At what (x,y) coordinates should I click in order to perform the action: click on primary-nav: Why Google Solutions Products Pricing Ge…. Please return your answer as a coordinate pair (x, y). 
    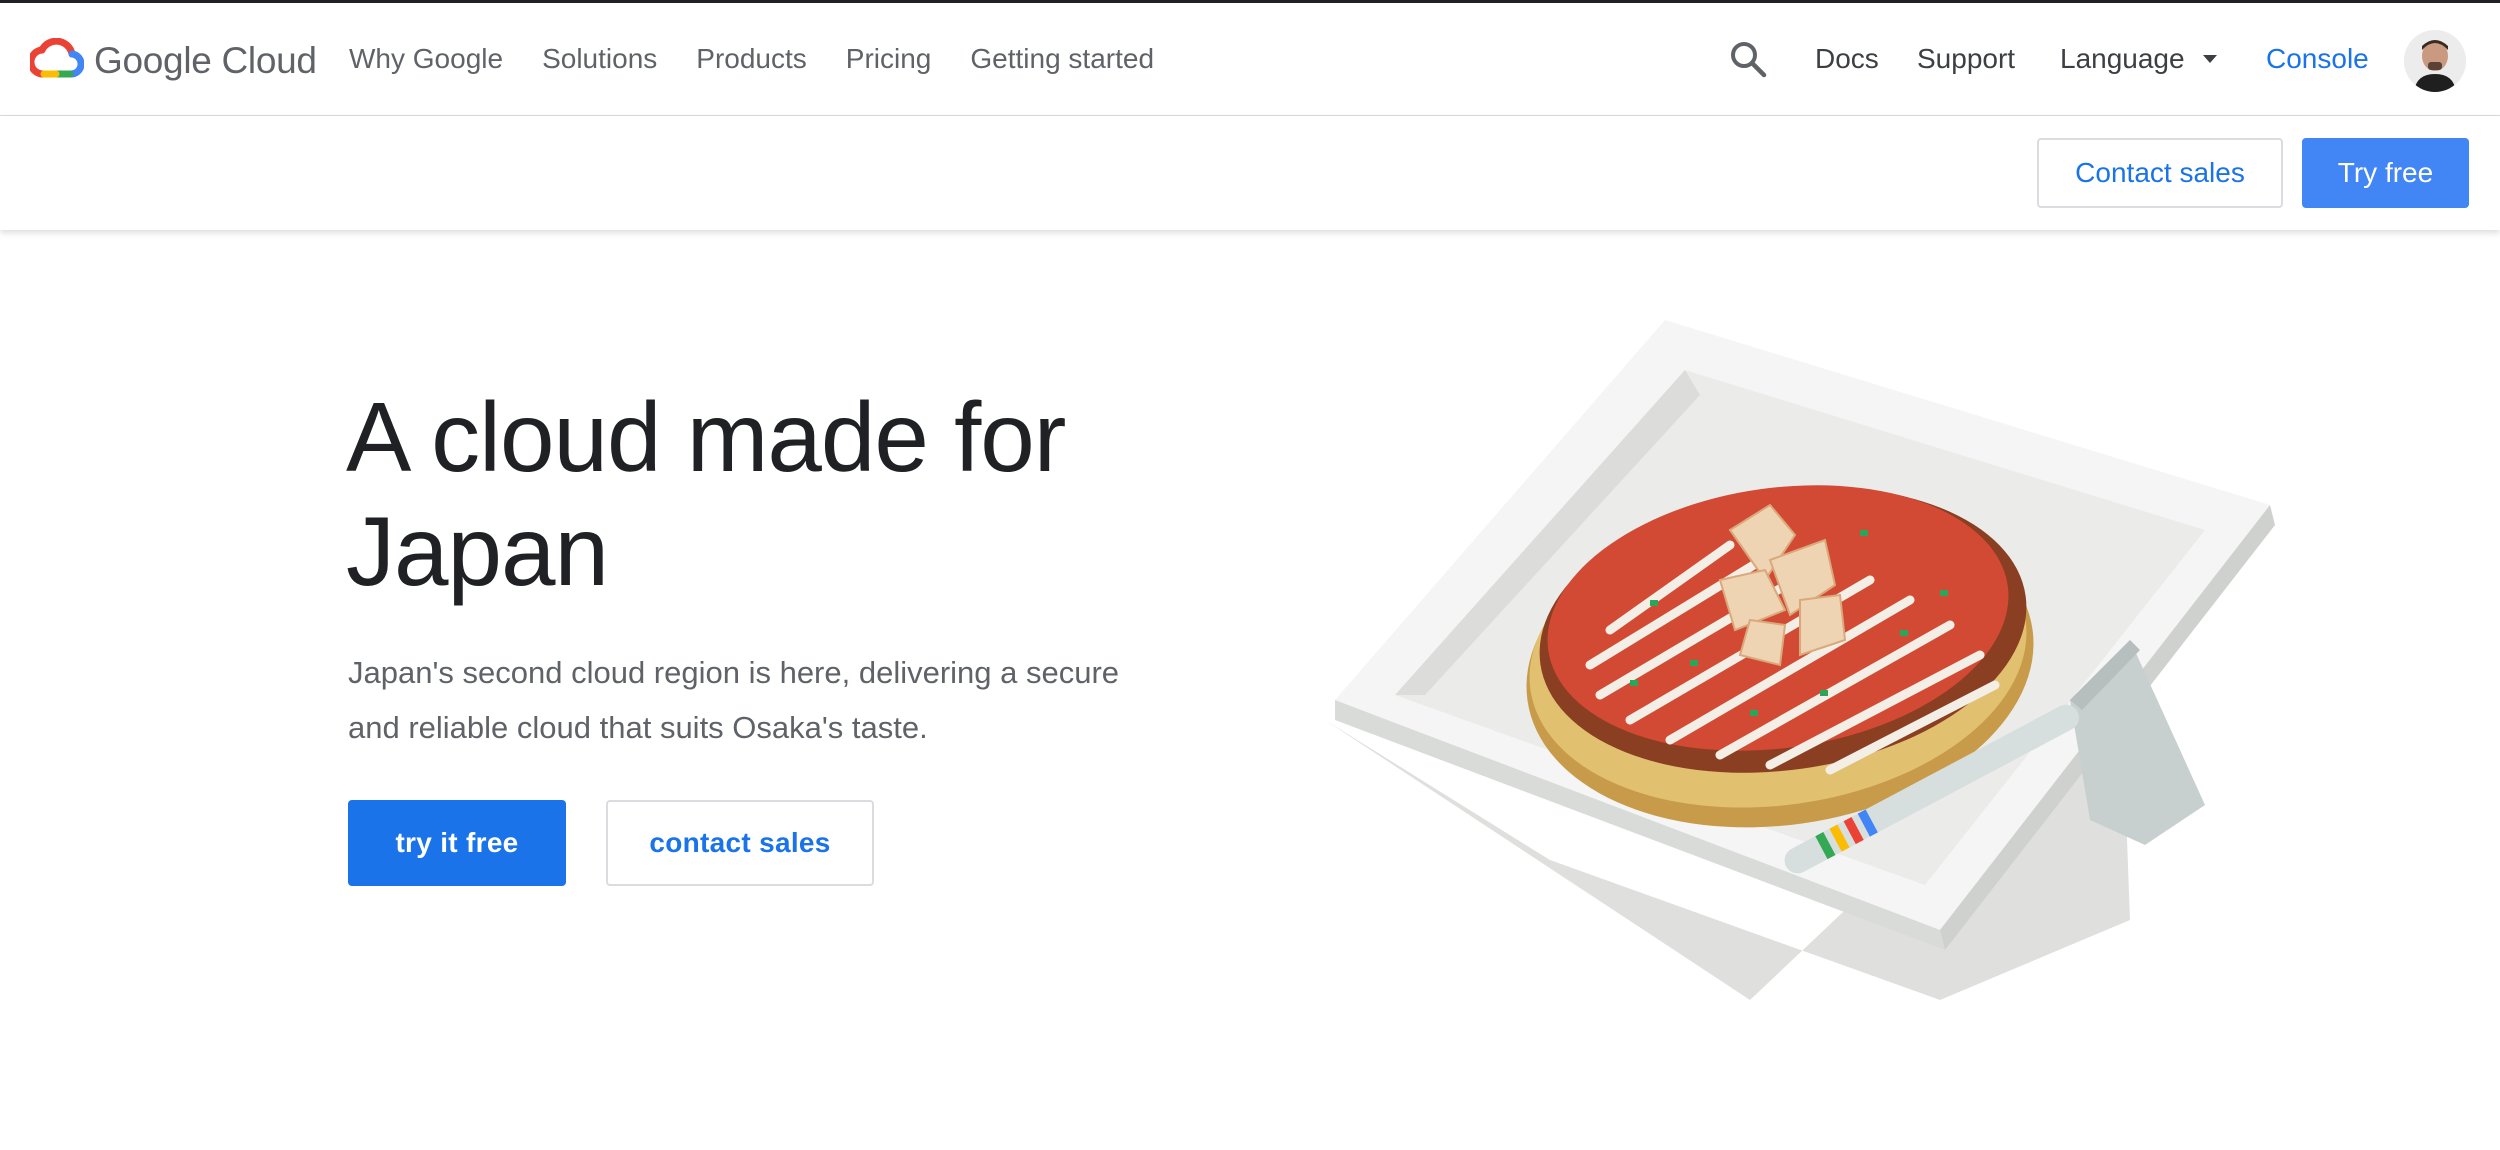
    Looking at the image, I should click on (771, 59).